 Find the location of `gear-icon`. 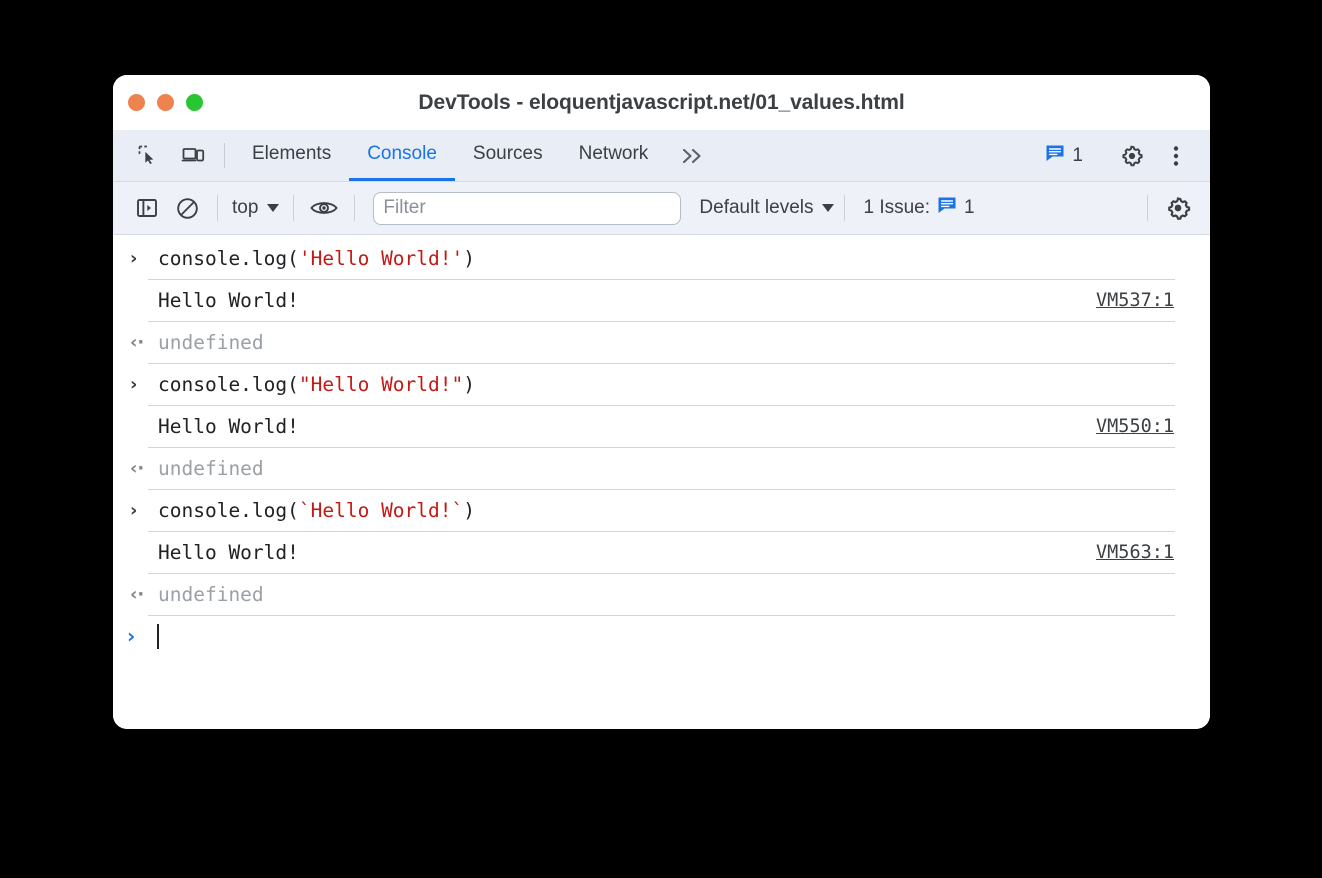

gear-icon is located at coordinates (1132, 156).